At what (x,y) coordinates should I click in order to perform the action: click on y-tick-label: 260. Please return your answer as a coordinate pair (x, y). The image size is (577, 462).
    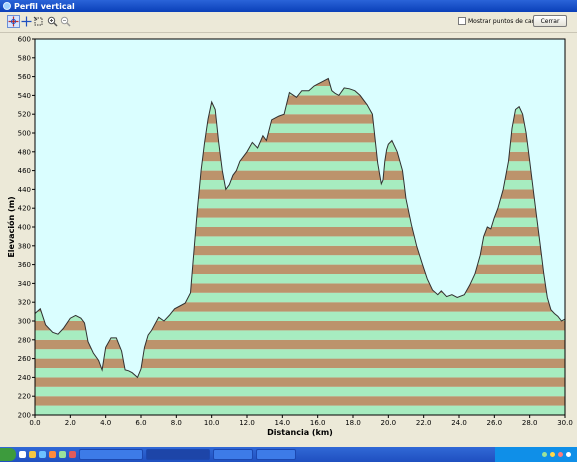
    Looking at the image, I should click on (24, 359).